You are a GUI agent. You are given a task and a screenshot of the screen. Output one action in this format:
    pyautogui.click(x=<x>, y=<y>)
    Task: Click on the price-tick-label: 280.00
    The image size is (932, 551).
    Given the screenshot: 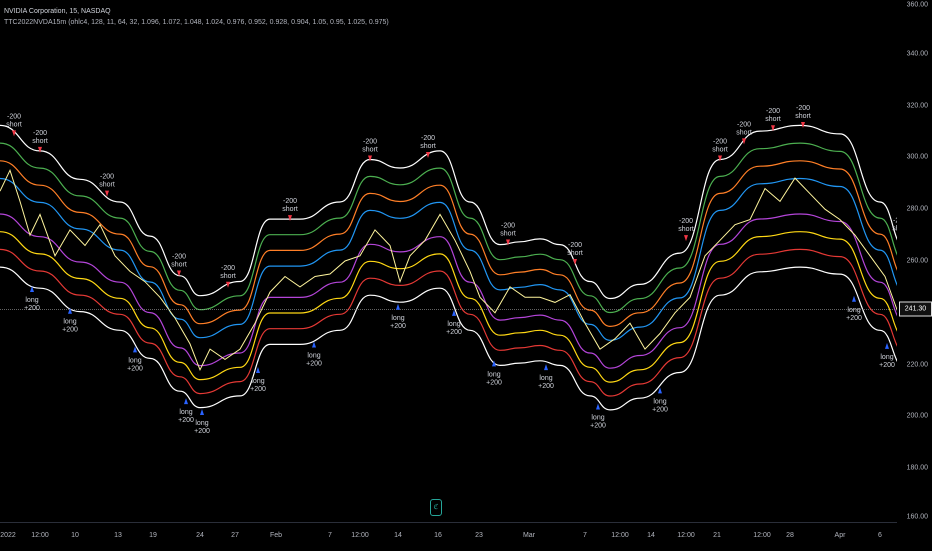 What is the action you would take?
    pyautogui.click(x=917, y=209)
    